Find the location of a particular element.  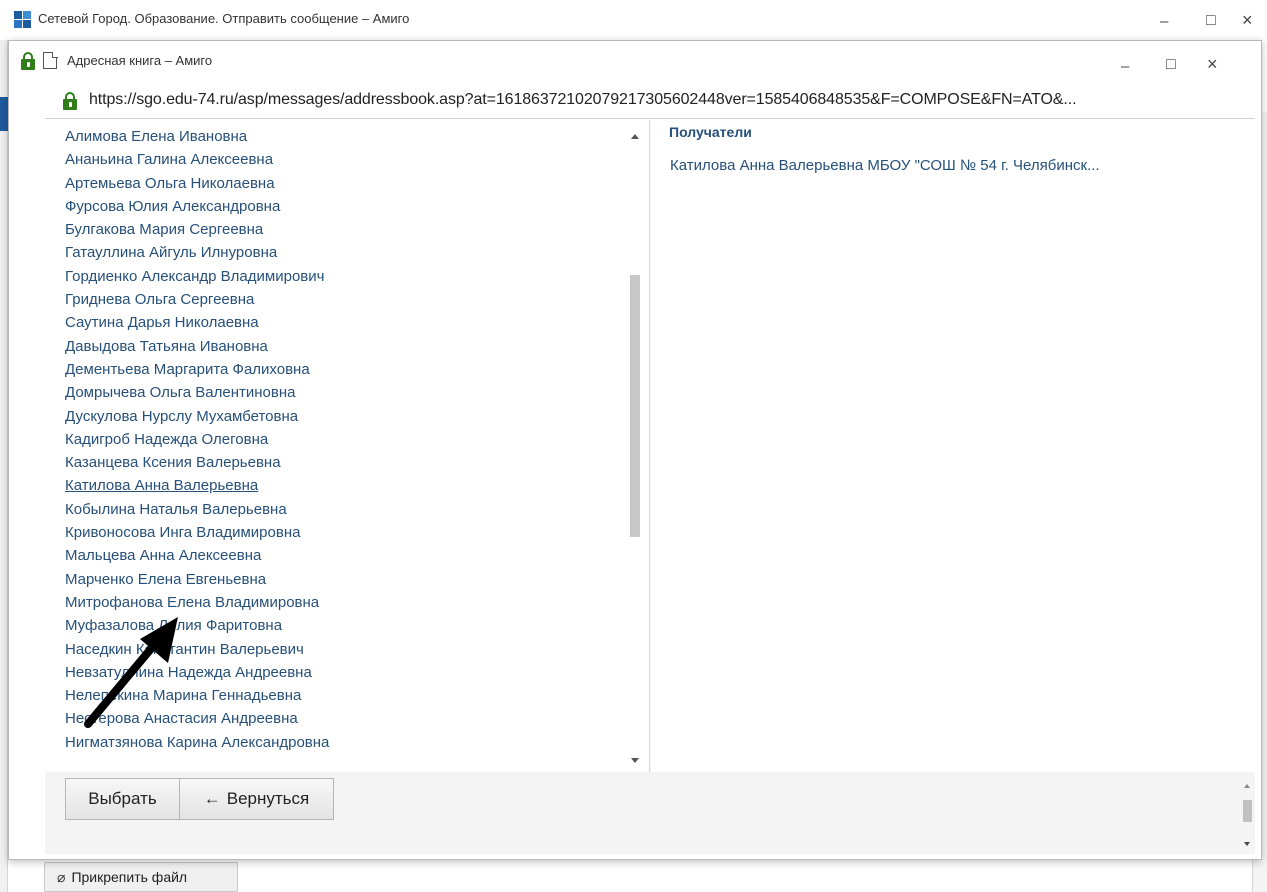

contact-item: Нигматзянова Карина Александровна is located at coordinates (197, 742).